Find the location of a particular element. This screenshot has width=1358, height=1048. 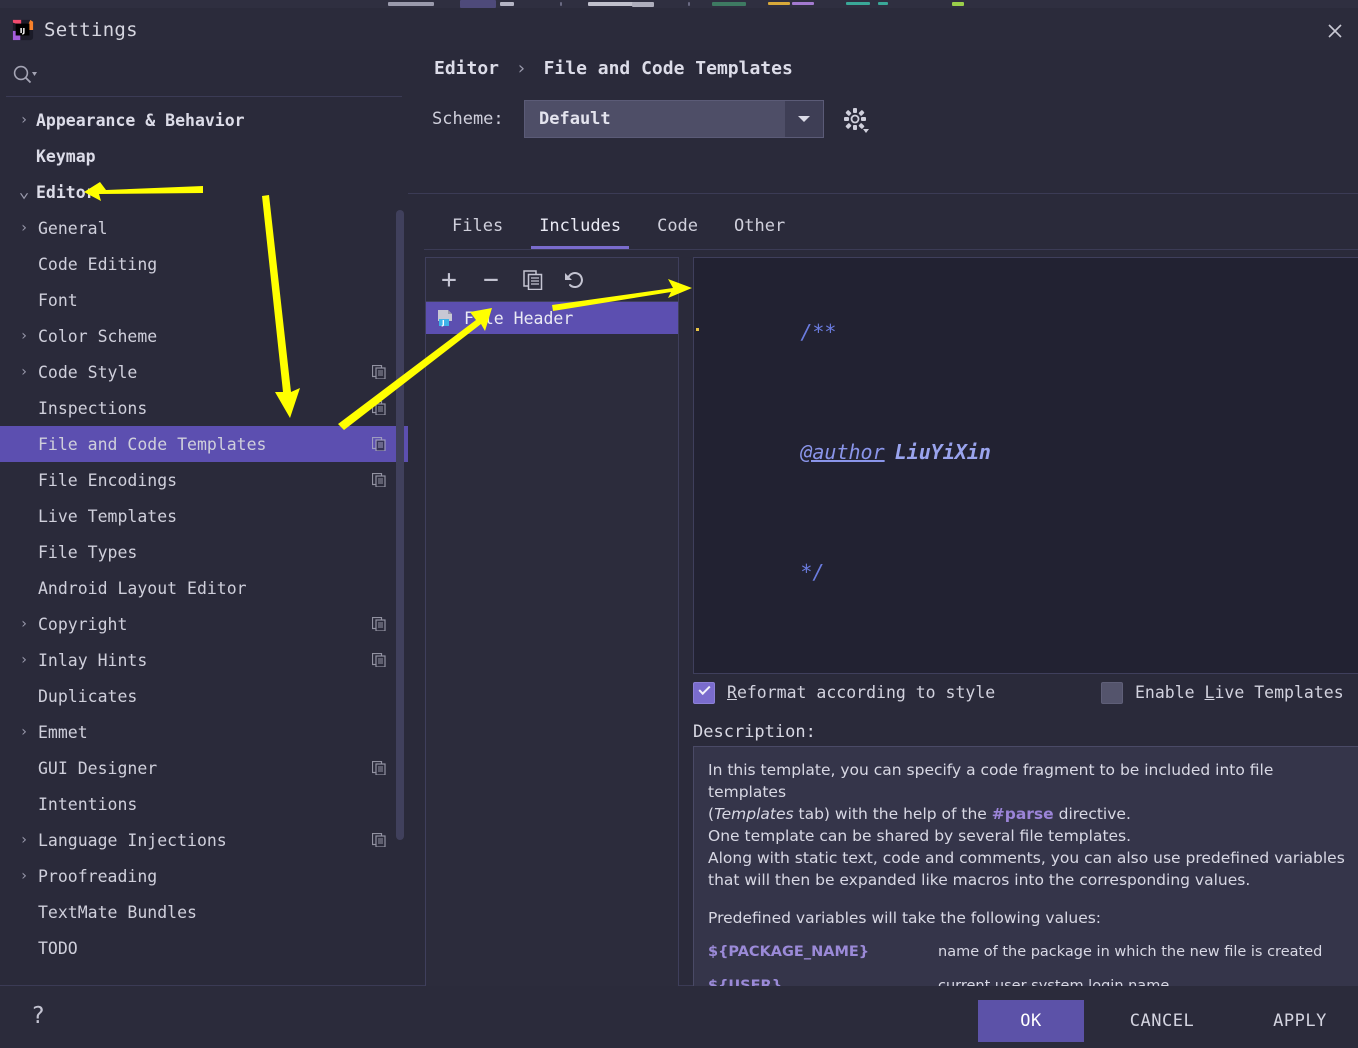

sidebar-item-label: Editor is located at coordinates (66, 192).